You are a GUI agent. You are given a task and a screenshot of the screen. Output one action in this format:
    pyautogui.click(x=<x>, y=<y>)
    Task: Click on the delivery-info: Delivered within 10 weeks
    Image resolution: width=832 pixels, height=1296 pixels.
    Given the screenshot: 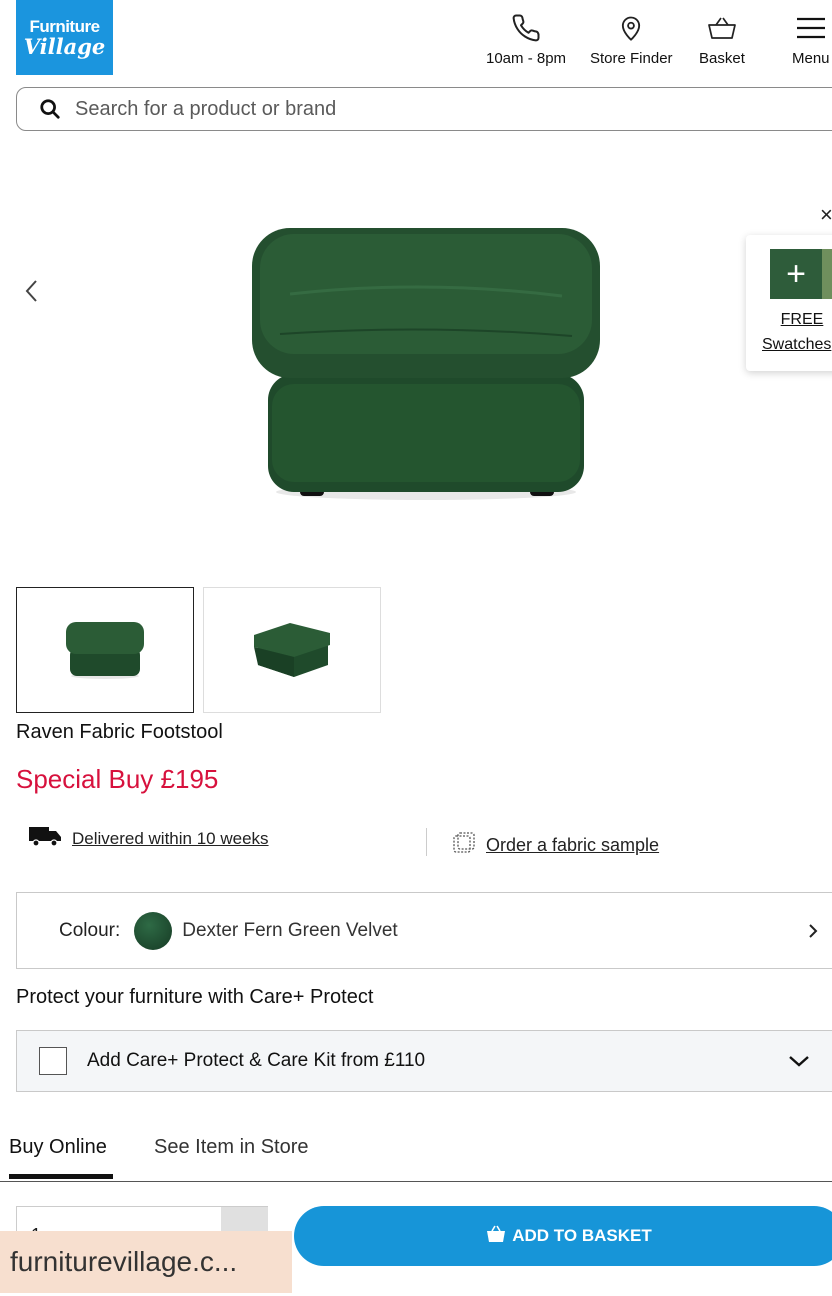 What is the action you would take?
    pyautogui.click(x=148, y=838)
    